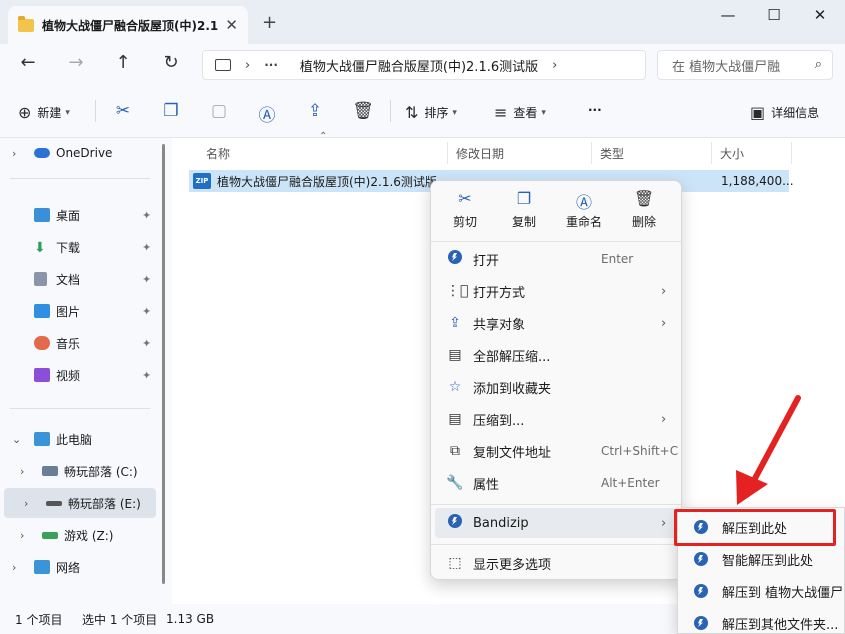 This screenshot has width=845, height=634. I want to click on sidebar-item-drive-z: › 游戏 (Z:), so click(80, 535).